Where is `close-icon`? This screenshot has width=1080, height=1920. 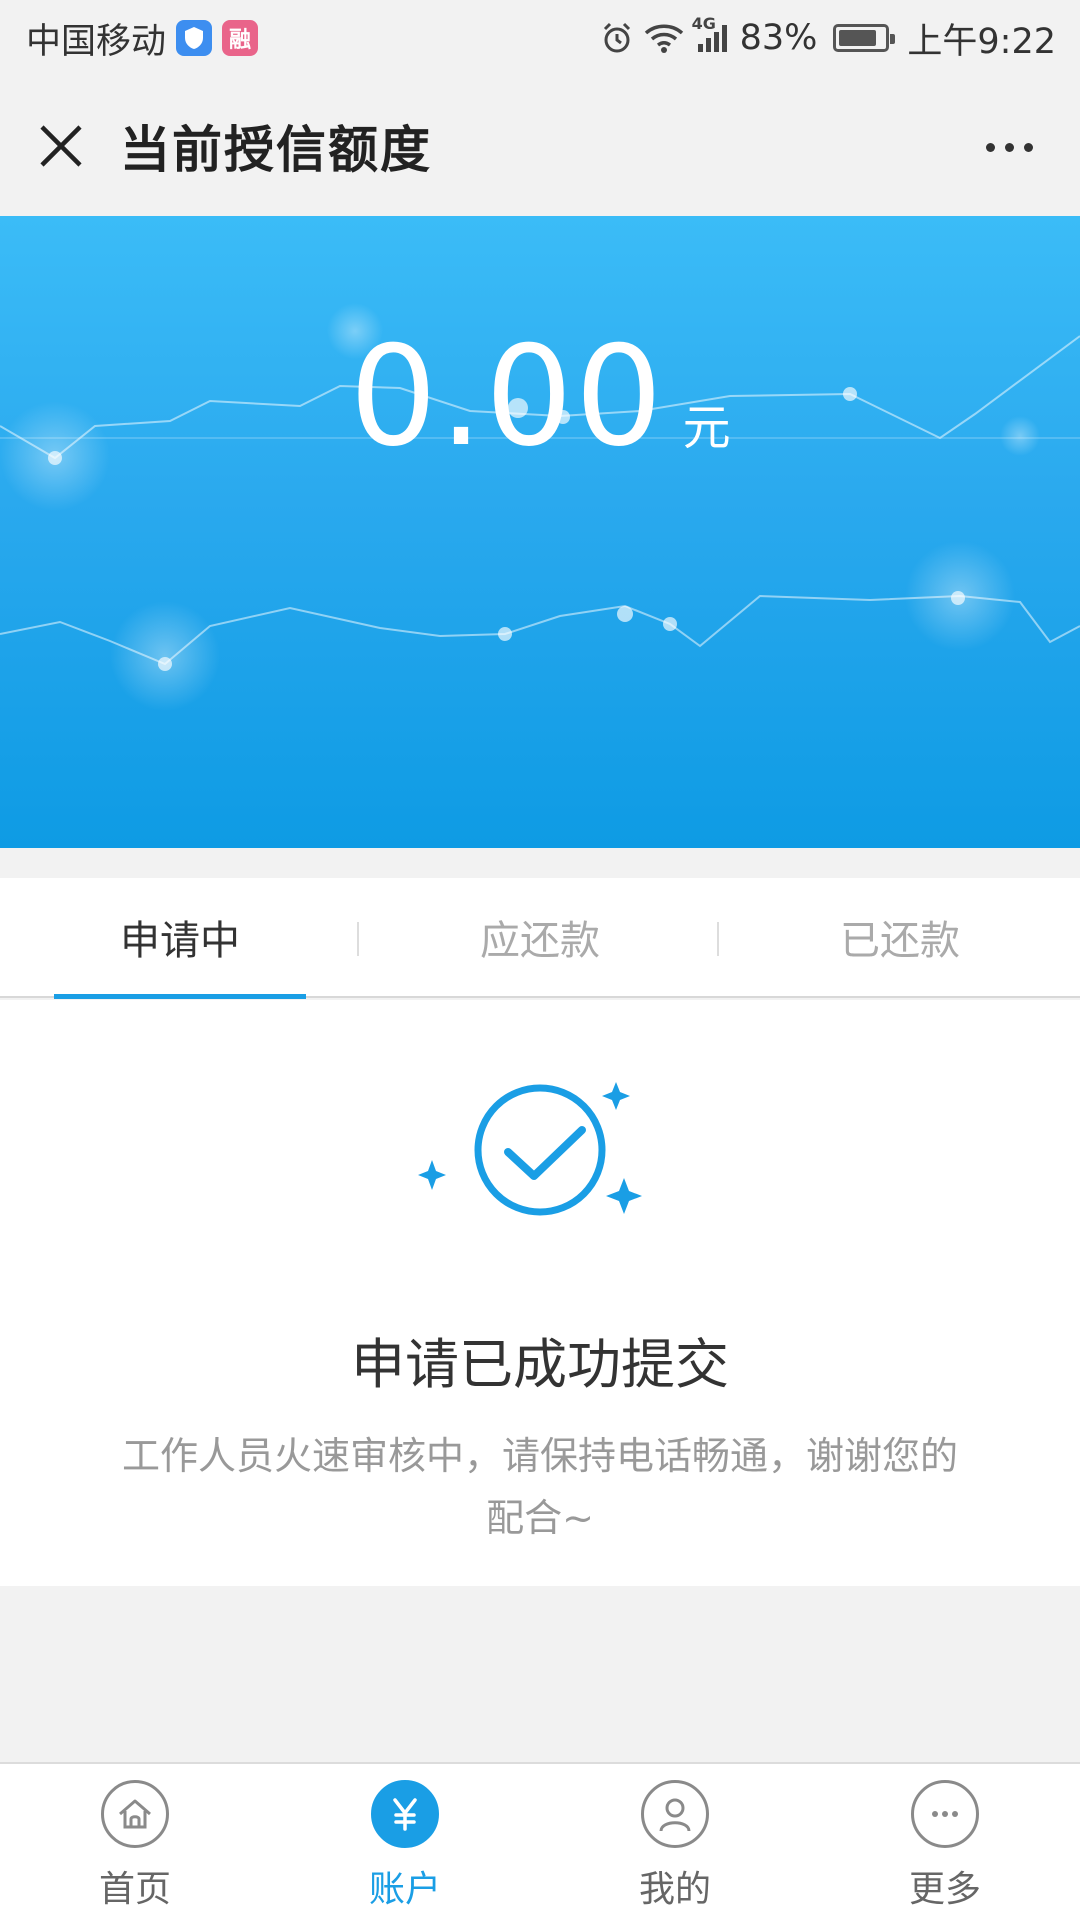
close-icon is located at coordinates (61, 146).